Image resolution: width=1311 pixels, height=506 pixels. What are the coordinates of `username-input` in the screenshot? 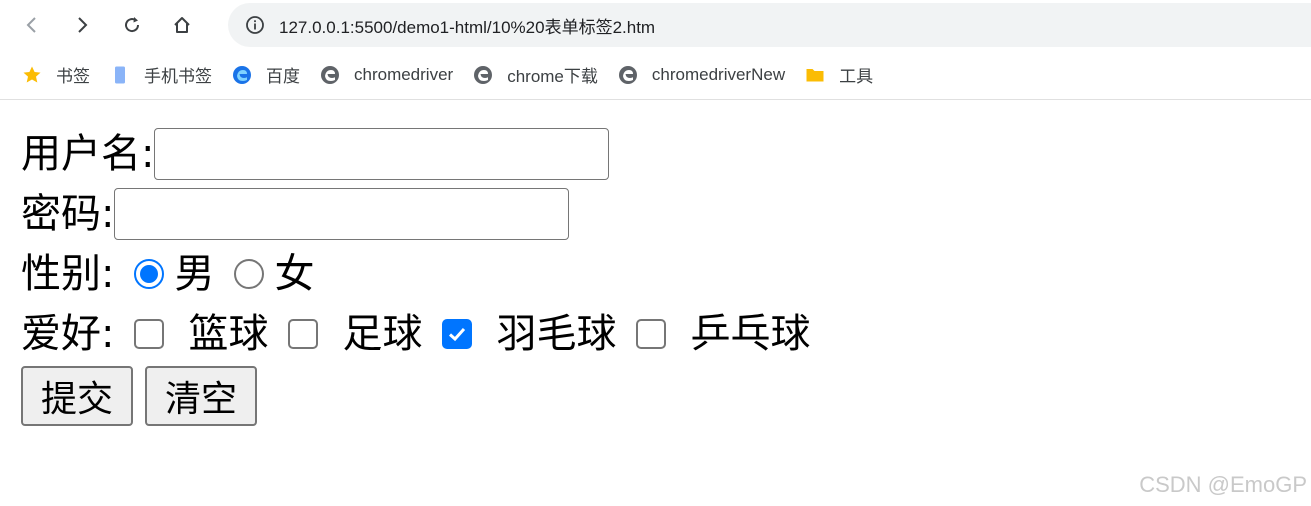 It's located at (382, 154).